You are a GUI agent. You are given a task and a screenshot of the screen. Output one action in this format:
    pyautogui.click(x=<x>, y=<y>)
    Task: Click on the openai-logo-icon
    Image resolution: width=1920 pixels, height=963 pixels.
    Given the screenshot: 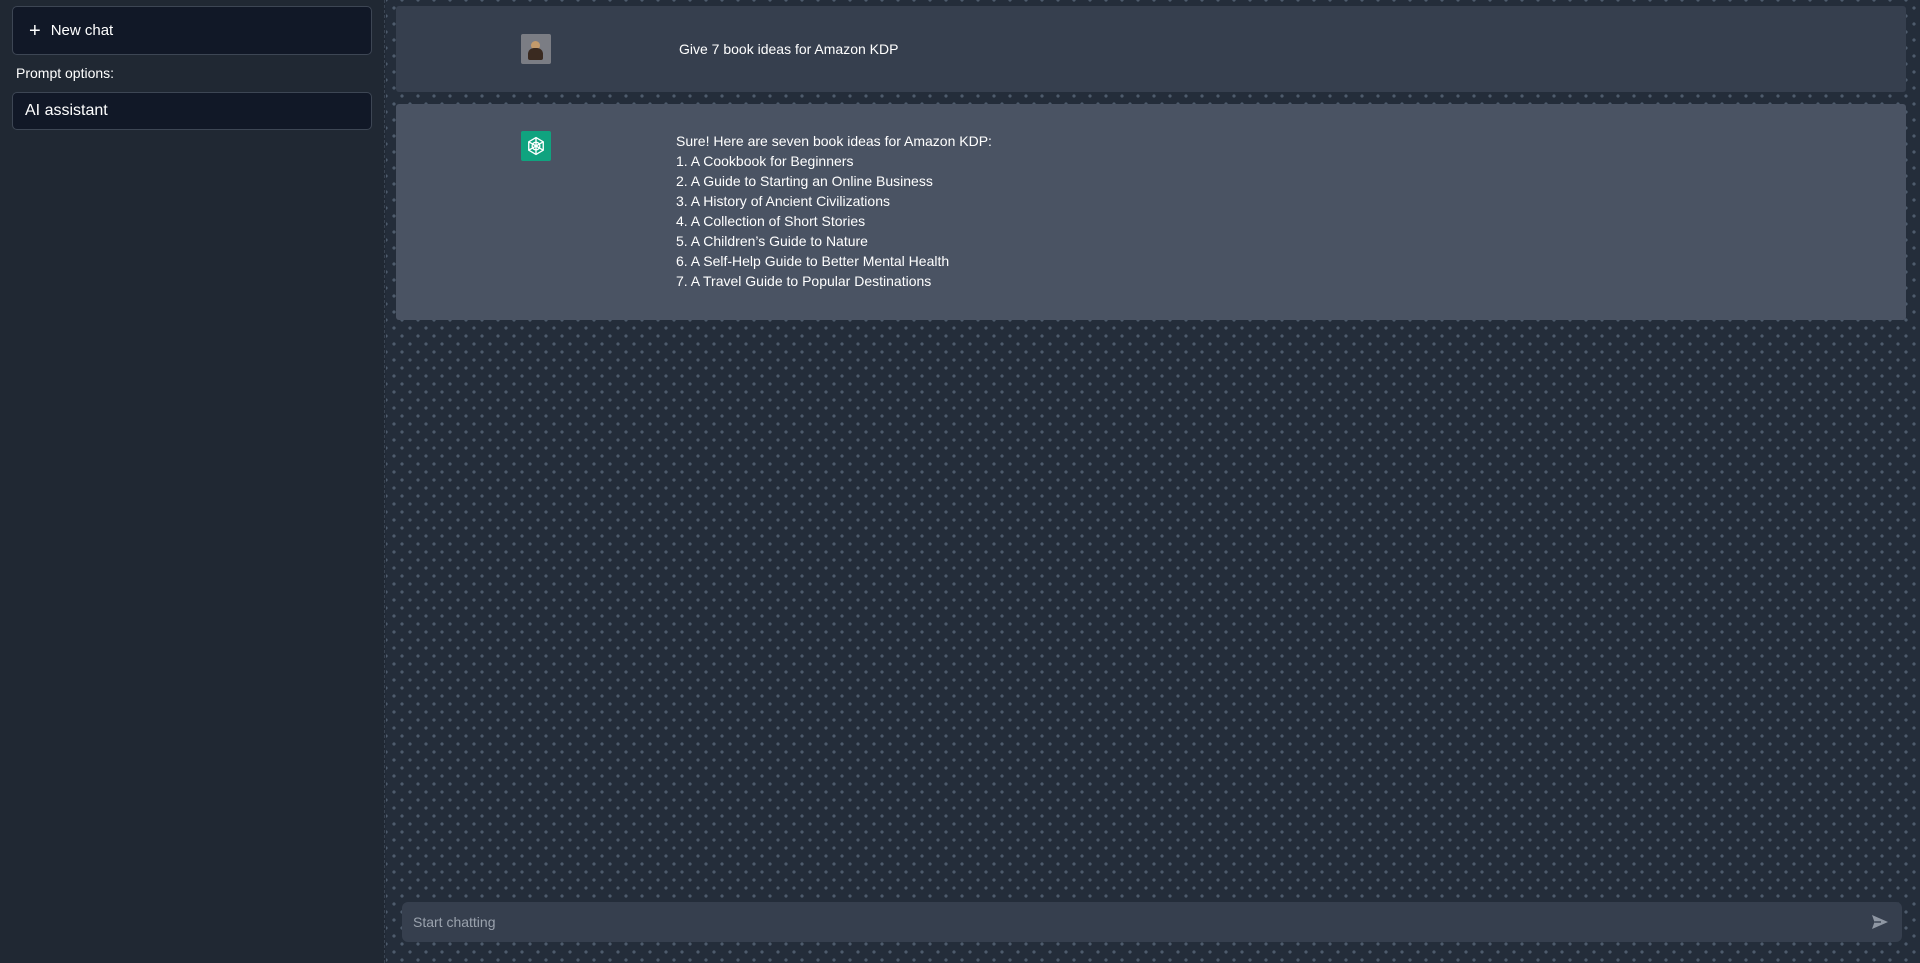 What is the action you would take?
    pyautogui.click(x=536, y=146)
    